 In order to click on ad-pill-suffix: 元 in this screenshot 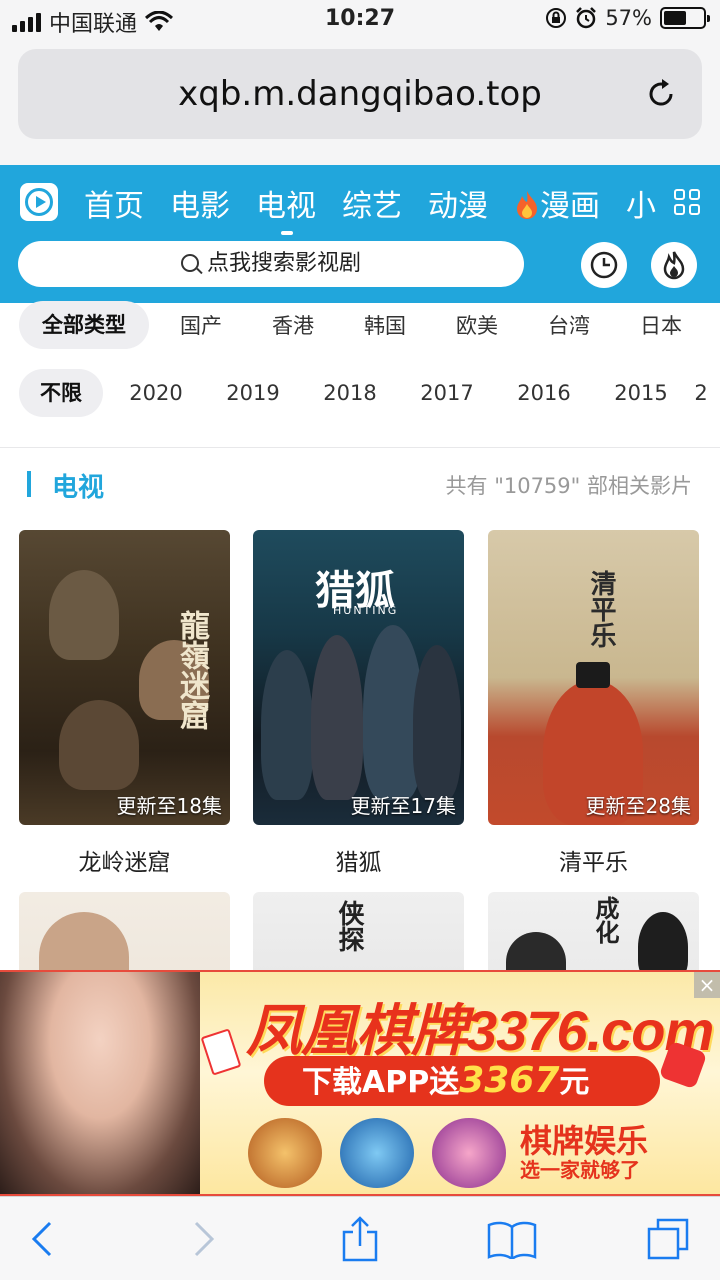, I will do `click(574, 1082)`.